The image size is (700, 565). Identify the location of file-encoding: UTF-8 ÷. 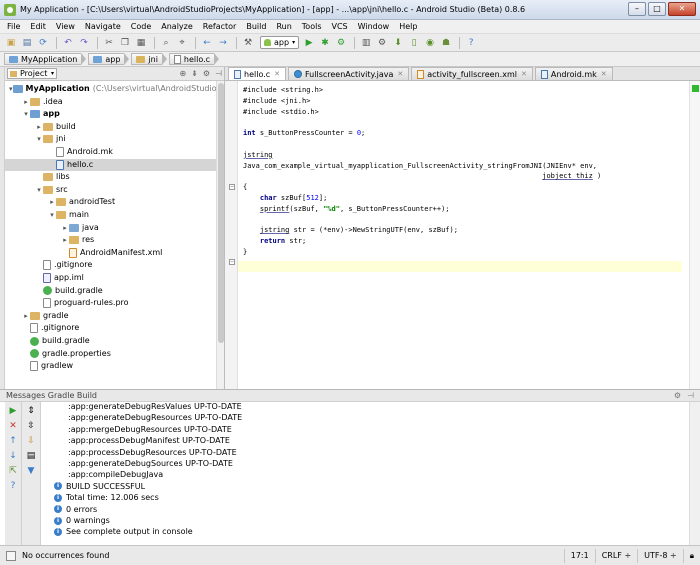
(660, 555).